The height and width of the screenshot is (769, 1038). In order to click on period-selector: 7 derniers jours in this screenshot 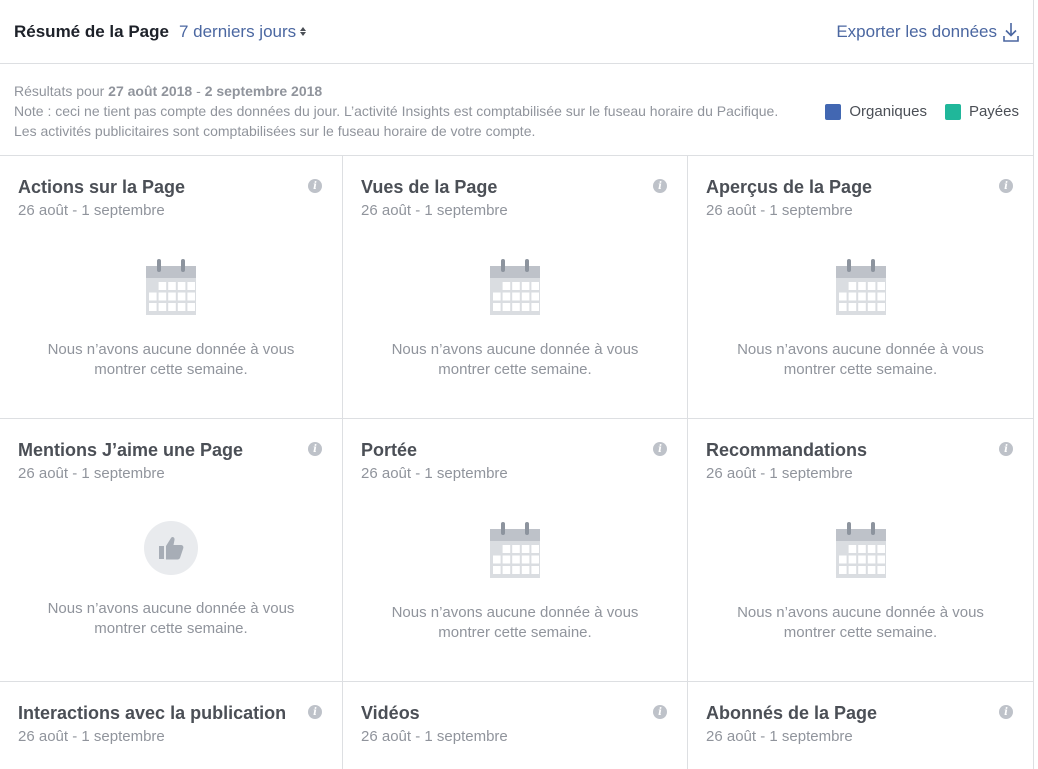, I will do `click(242, 31)`.